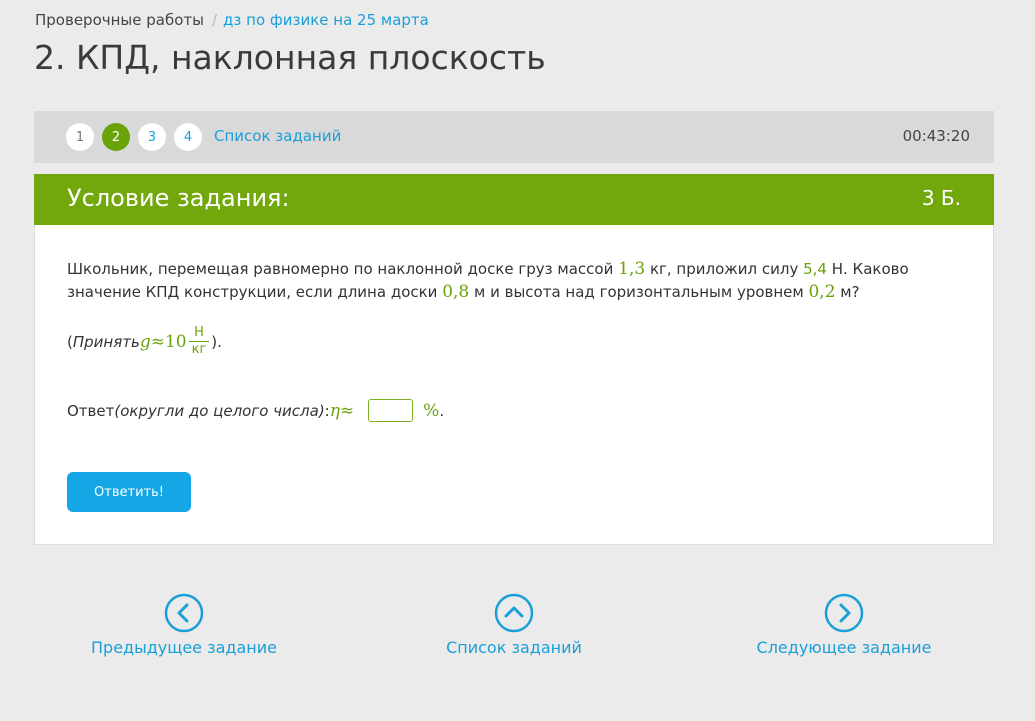 This screenshot has height=721, width=1035. Describe the element at coordinates (326, 20) in the screenshot. I see `breadcrumb-current-link: дз по физике на 25 марта` at that location.